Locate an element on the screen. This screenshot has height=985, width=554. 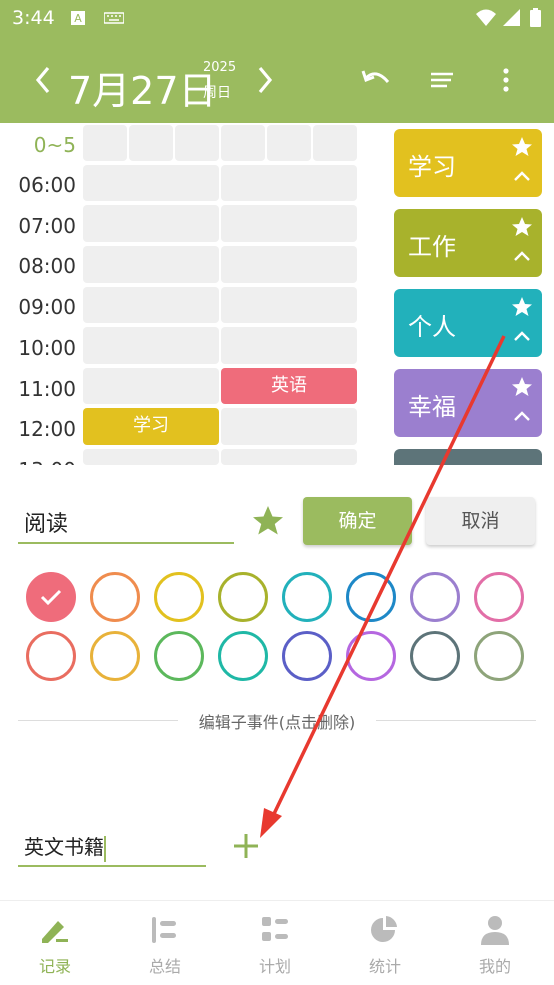
bottom-nav: 记录 总结 计划 统计 我的 is located at coordinates (277, 942).